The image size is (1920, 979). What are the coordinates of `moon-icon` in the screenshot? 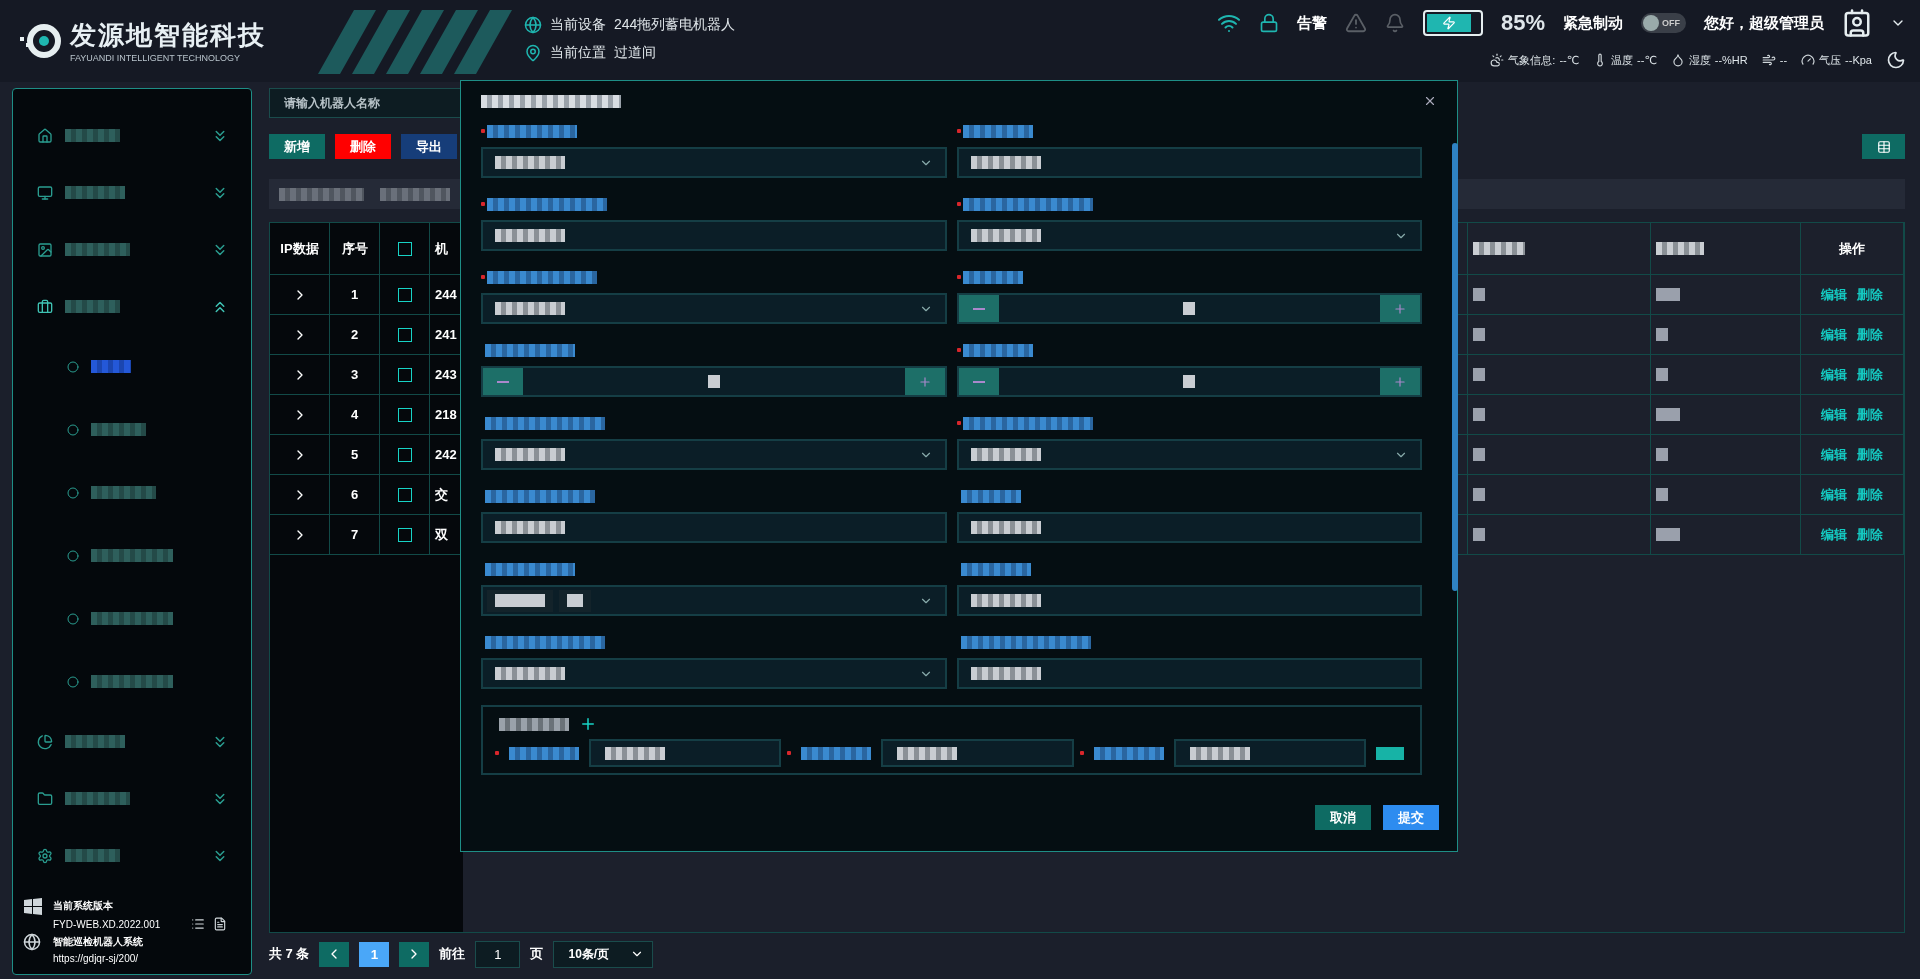 It's located at (1896, 60).